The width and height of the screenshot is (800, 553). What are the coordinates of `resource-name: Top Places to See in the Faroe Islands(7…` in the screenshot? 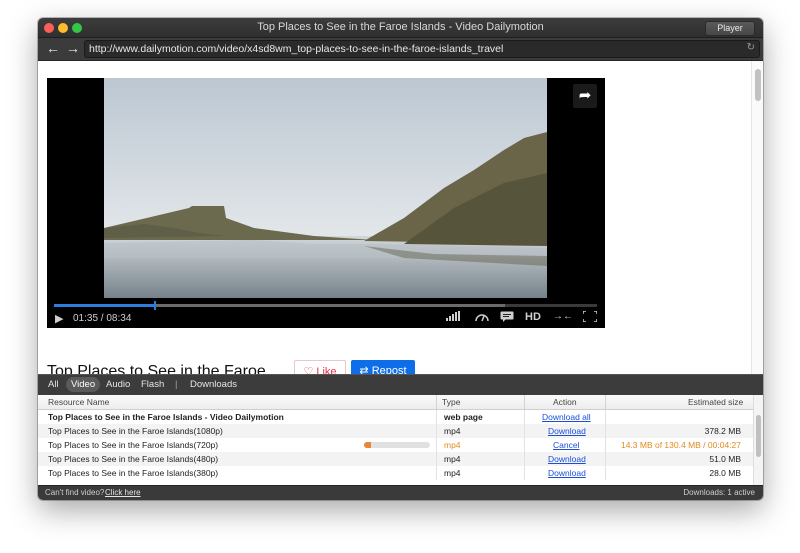 It's located at (133, 445).